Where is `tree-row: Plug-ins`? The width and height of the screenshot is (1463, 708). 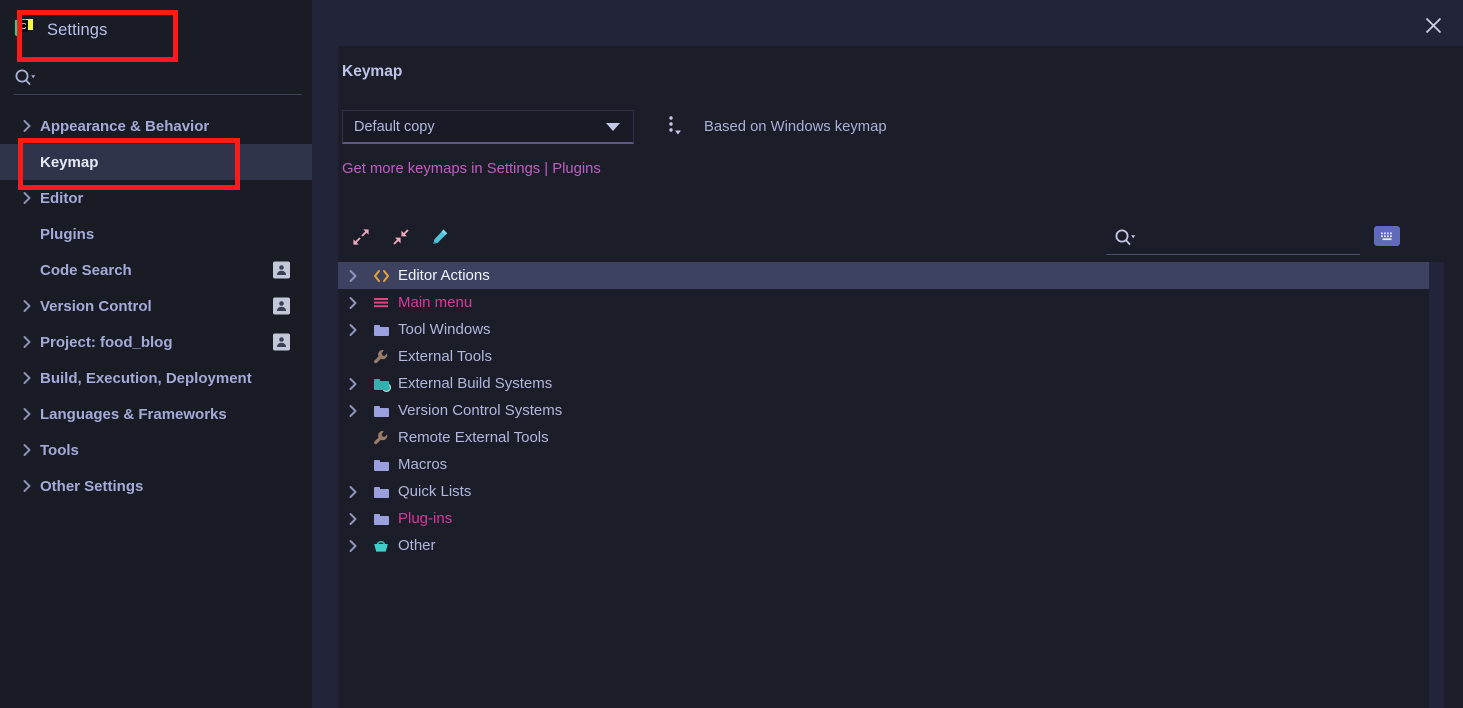
tree-row: Plug-ins is located at coordinates (891, 518).